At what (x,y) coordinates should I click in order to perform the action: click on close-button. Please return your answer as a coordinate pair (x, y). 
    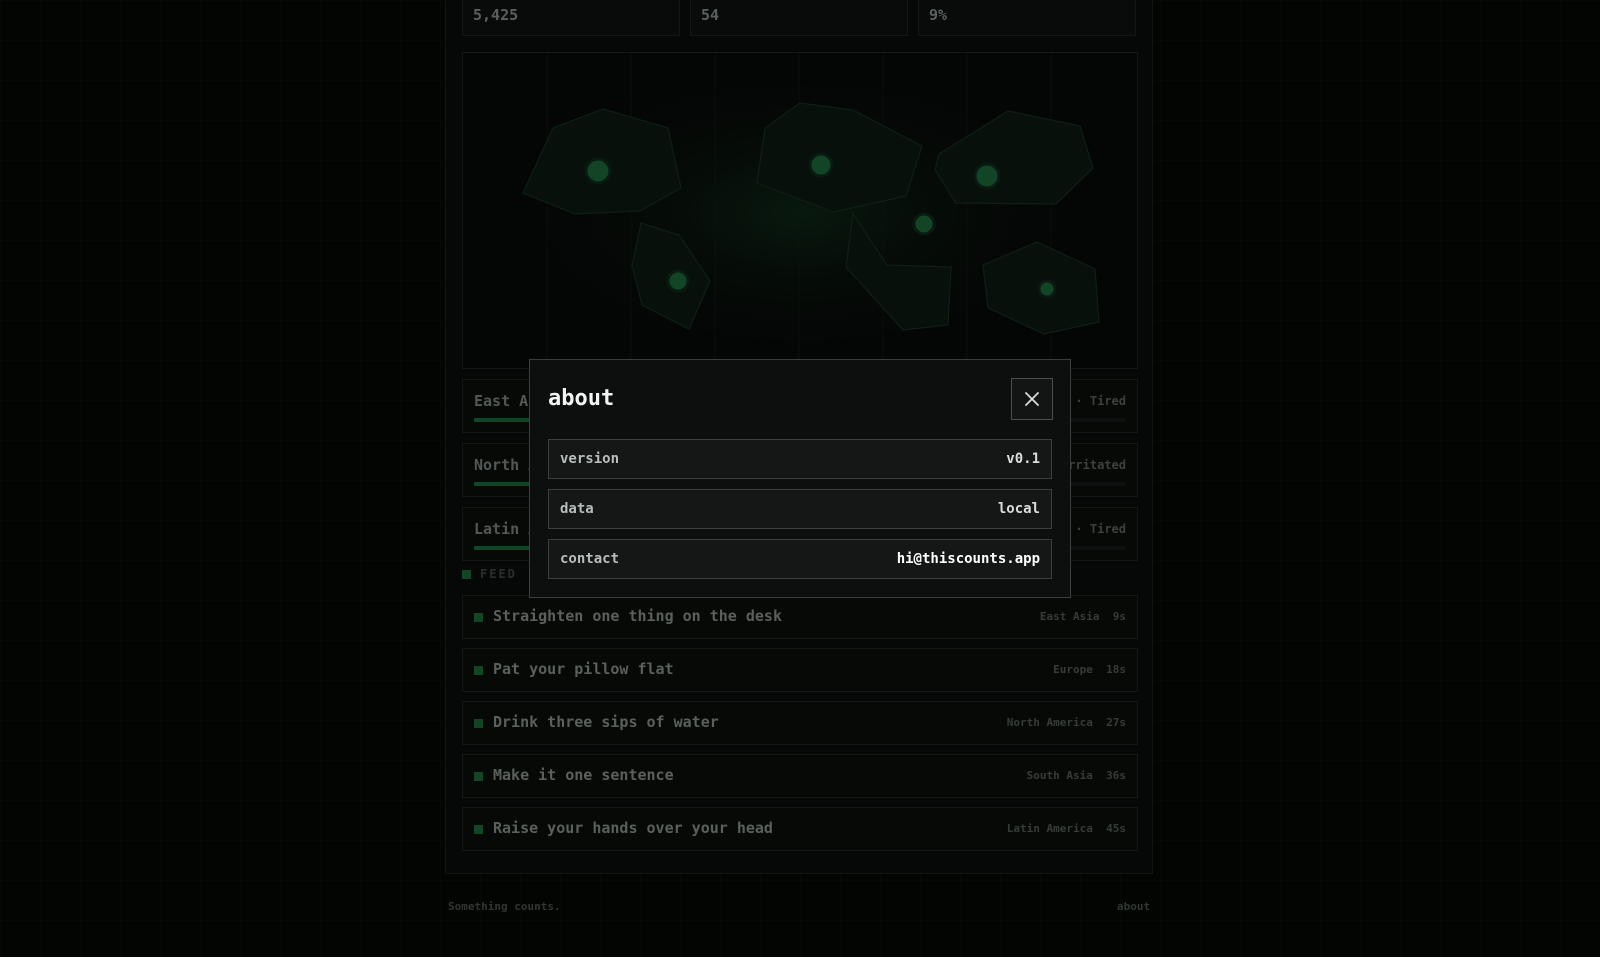
    Looking at the image, I should click on (1032, 399).